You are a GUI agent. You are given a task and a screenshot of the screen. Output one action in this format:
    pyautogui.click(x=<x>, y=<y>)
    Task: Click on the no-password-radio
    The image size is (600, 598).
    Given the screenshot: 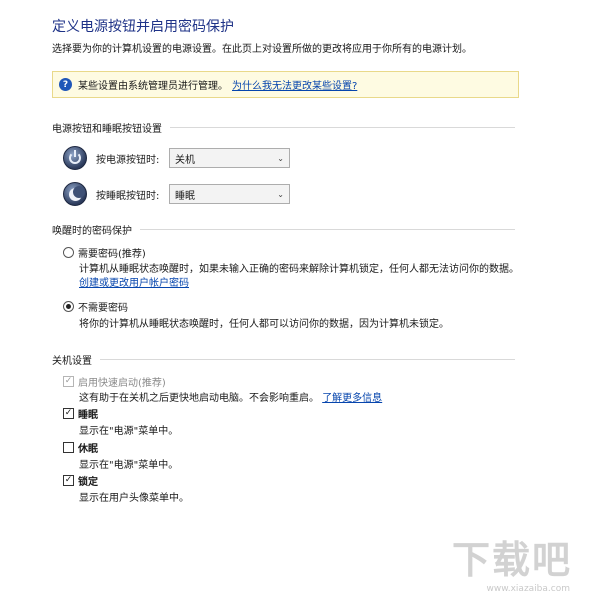 What is the action you would take?
    pyautogui.click(x=68, y=306)
    